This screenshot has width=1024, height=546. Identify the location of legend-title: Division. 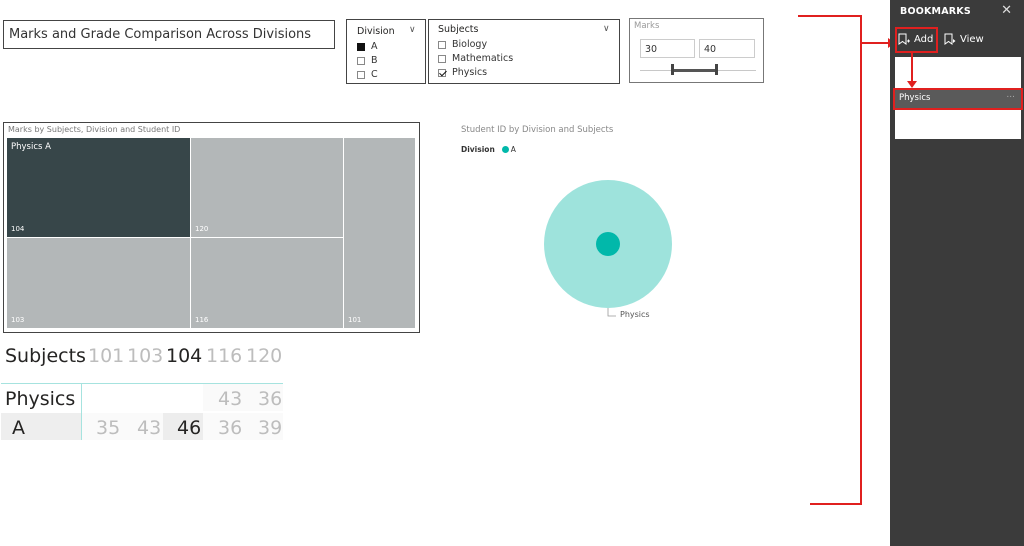
(478, 149).